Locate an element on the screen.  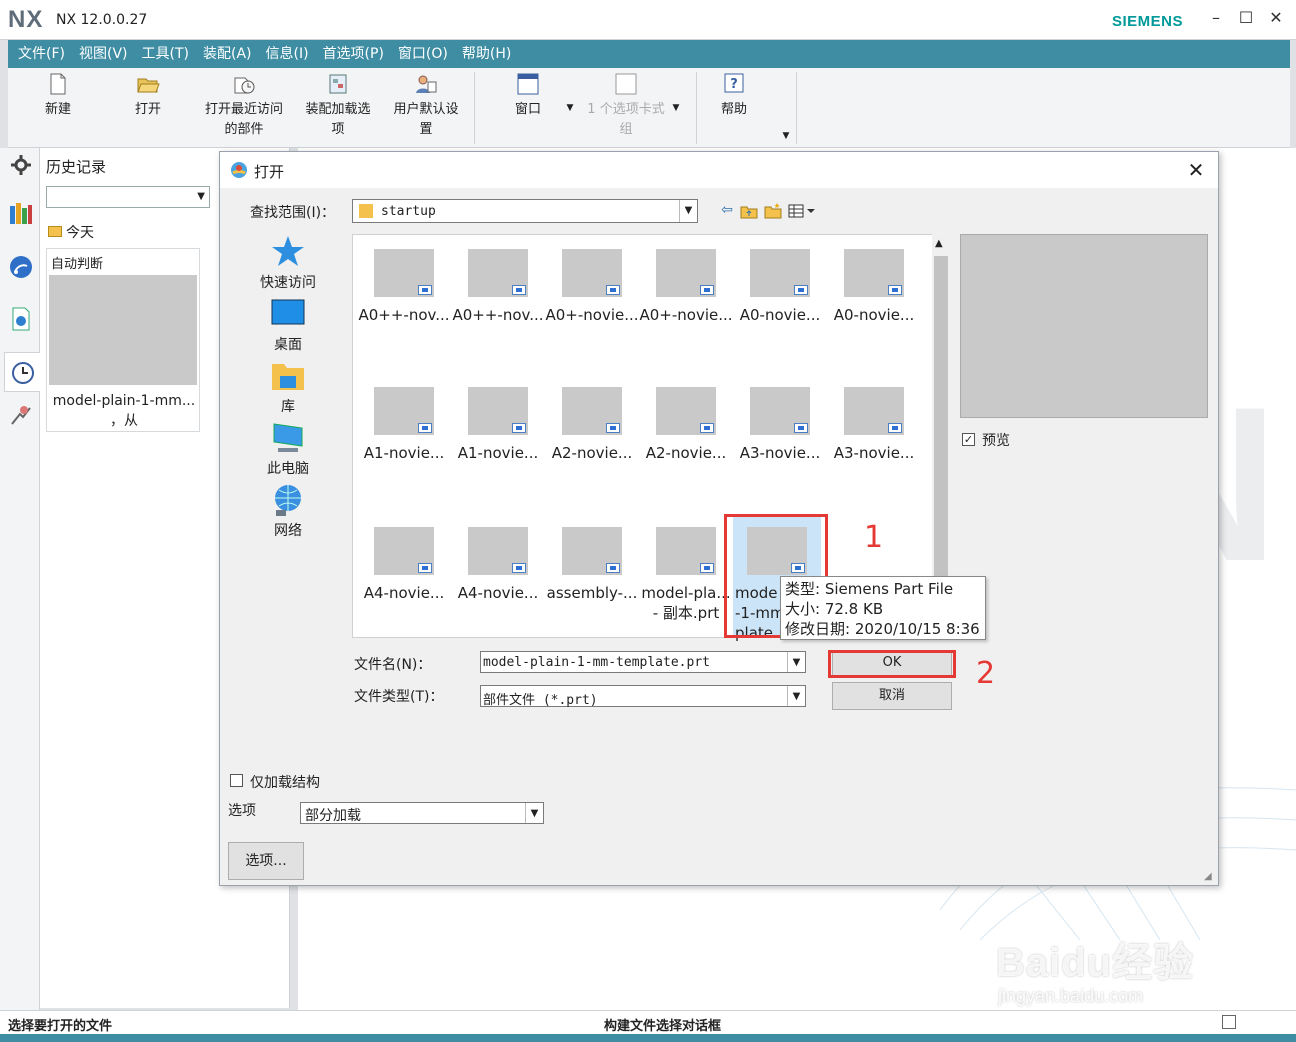
assembly-load-options-button: 装配加载选 项 is located at coordinates (338, 106).